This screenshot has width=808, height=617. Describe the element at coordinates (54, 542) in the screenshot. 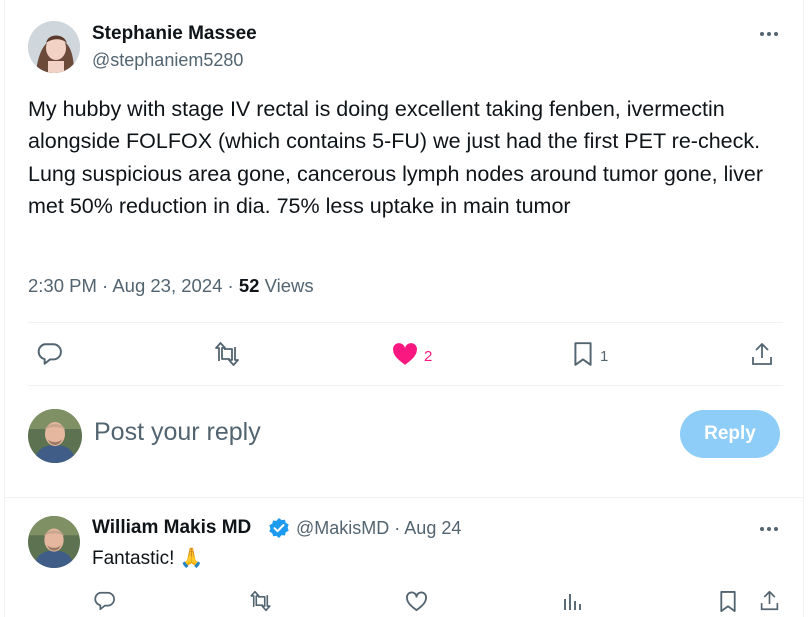

I see `reply-author-avatar` at that location.